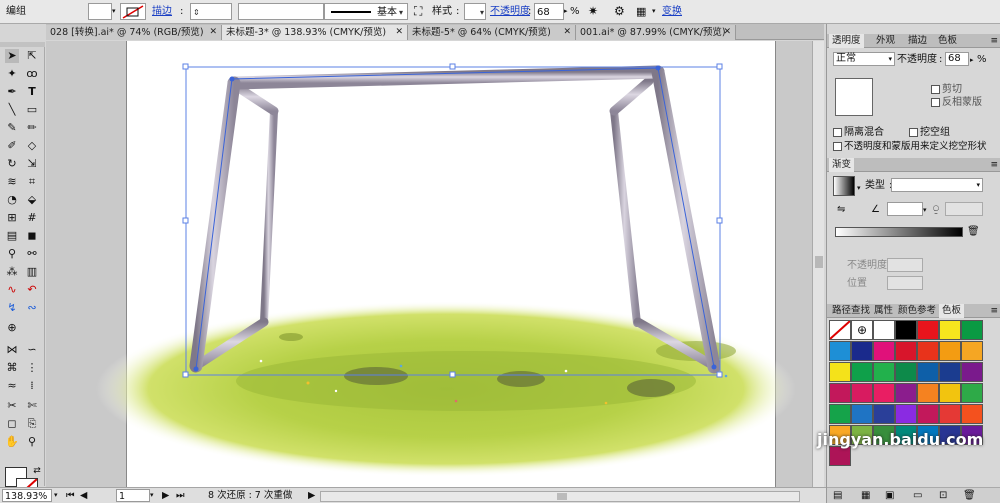 This screenshot has height=503, width=1000. I want to click on next-page-icon: ▶, so click(165, 495).